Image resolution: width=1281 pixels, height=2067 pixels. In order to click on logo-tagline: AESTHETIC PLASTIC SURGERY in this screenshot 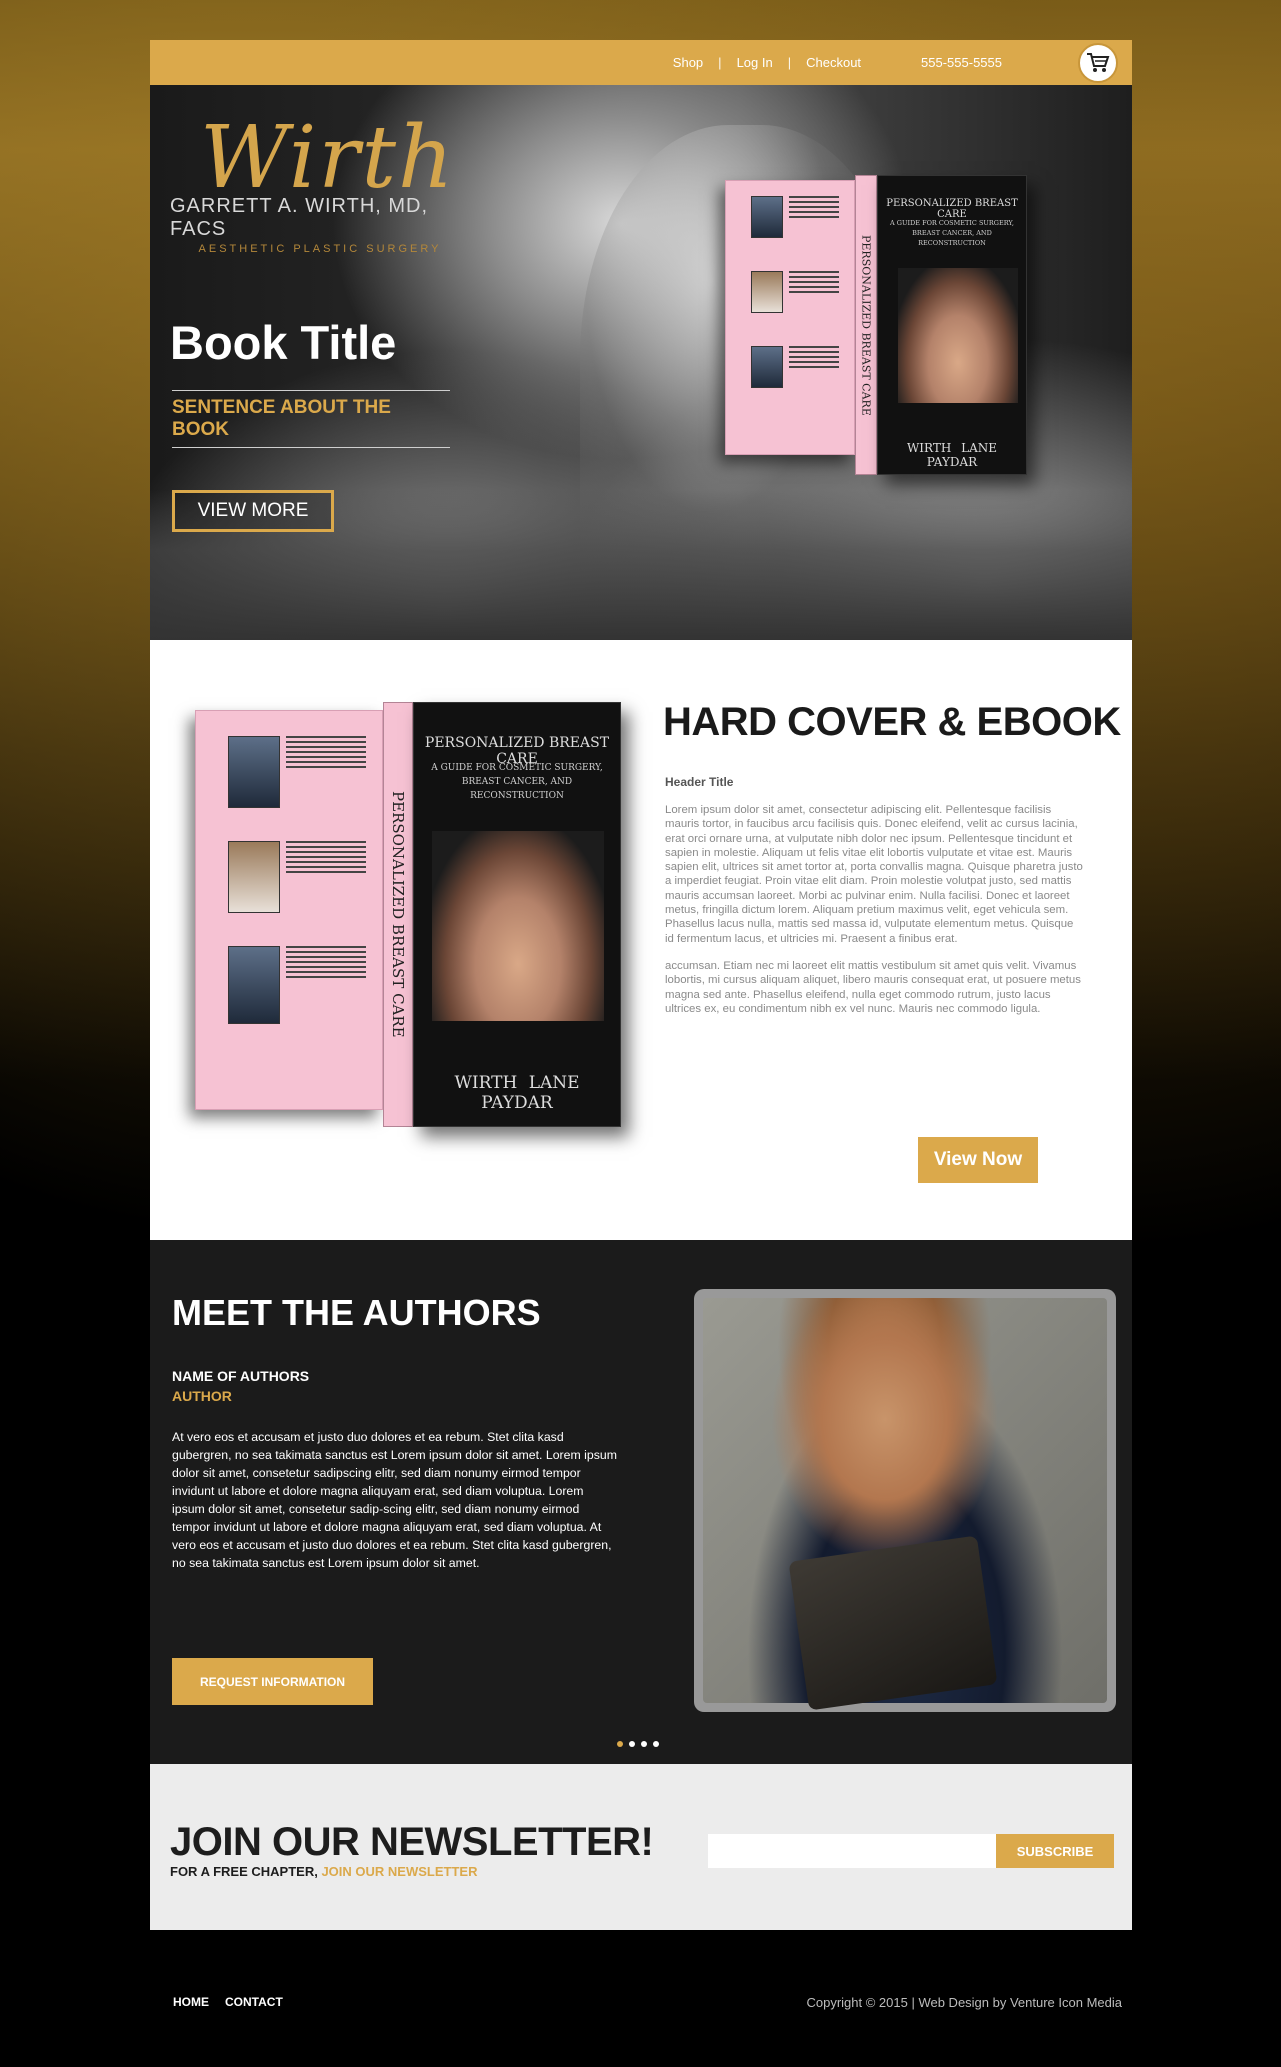, I will do `click(320, 249)`.